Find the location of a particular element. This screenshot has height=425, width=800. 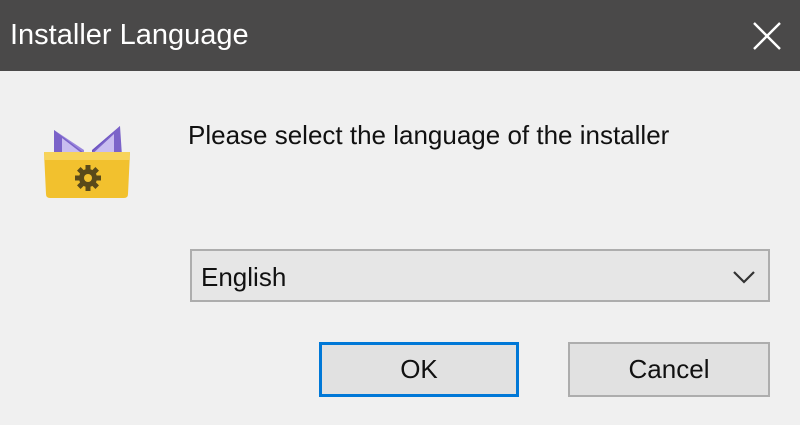

language-select: English is located at coordinates (480, 275).